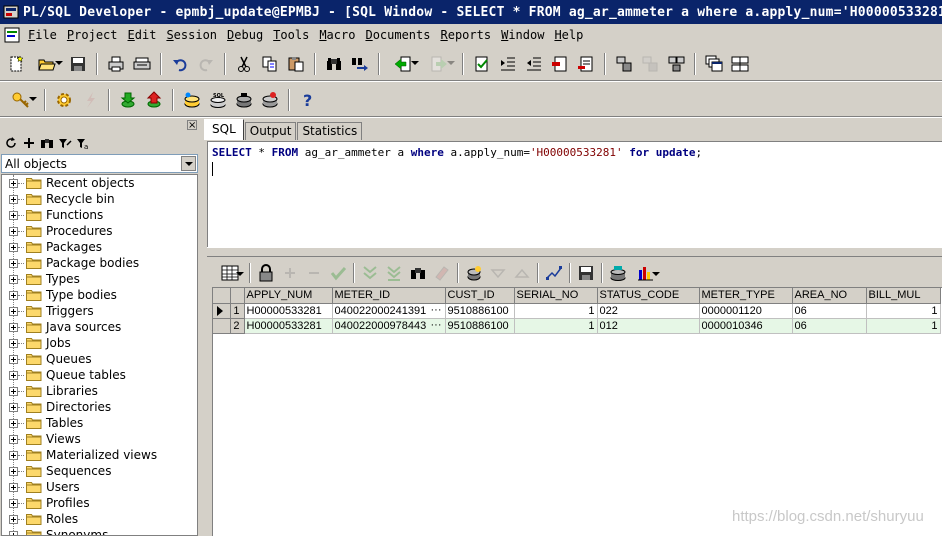  Describe the element at coordinates (206, 64) in the screenshot. I see `redo-button` at that location.